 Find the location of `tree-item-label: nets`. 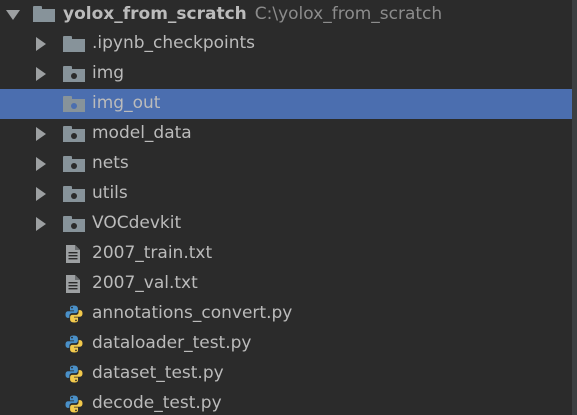

tree-item-label: nets is located at coordinates (110, 163).